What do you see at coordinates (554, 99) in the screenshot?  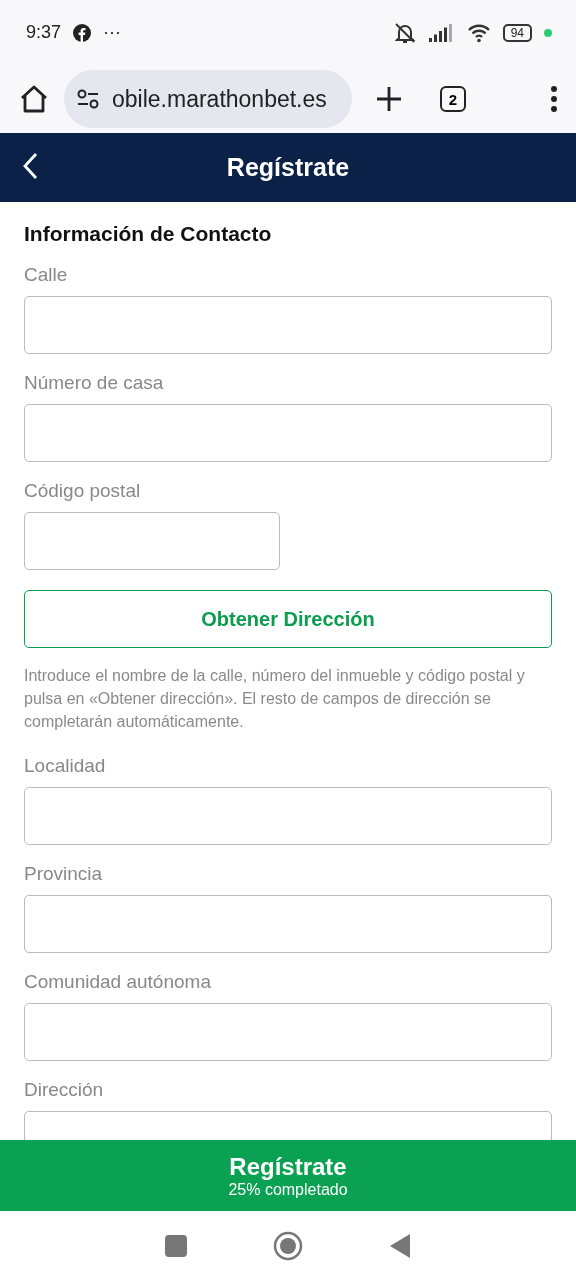 I see `menu-icon` at bounding box center [554, 99].